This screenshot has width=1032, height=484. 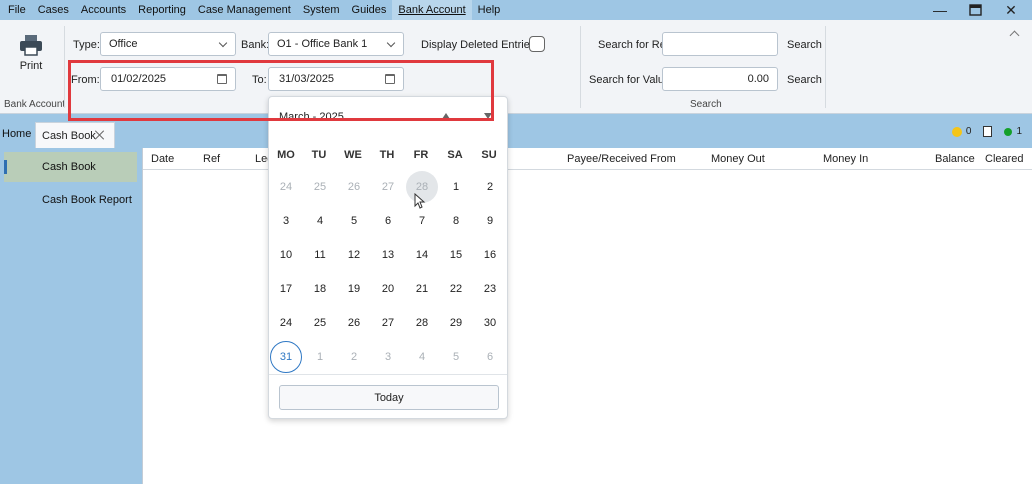 I want to click on search-ref-input, so click(x=720, y=44).